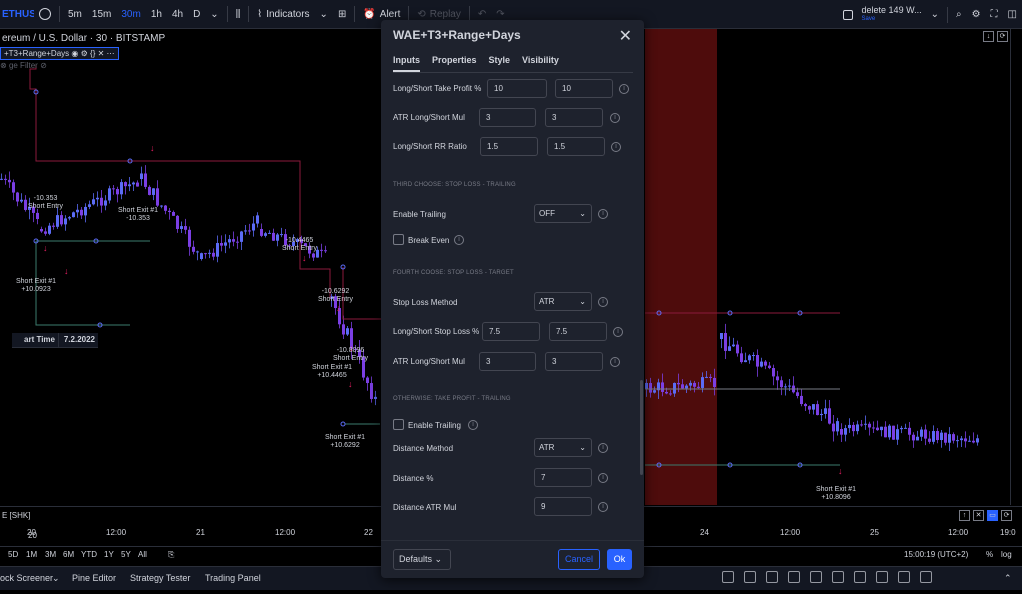 Image resolution: width=1022 pixels, height=594 pixels. Describe the element at coordinates (500, 63) in the screenshot. I see `tab-style: Style` at that location.